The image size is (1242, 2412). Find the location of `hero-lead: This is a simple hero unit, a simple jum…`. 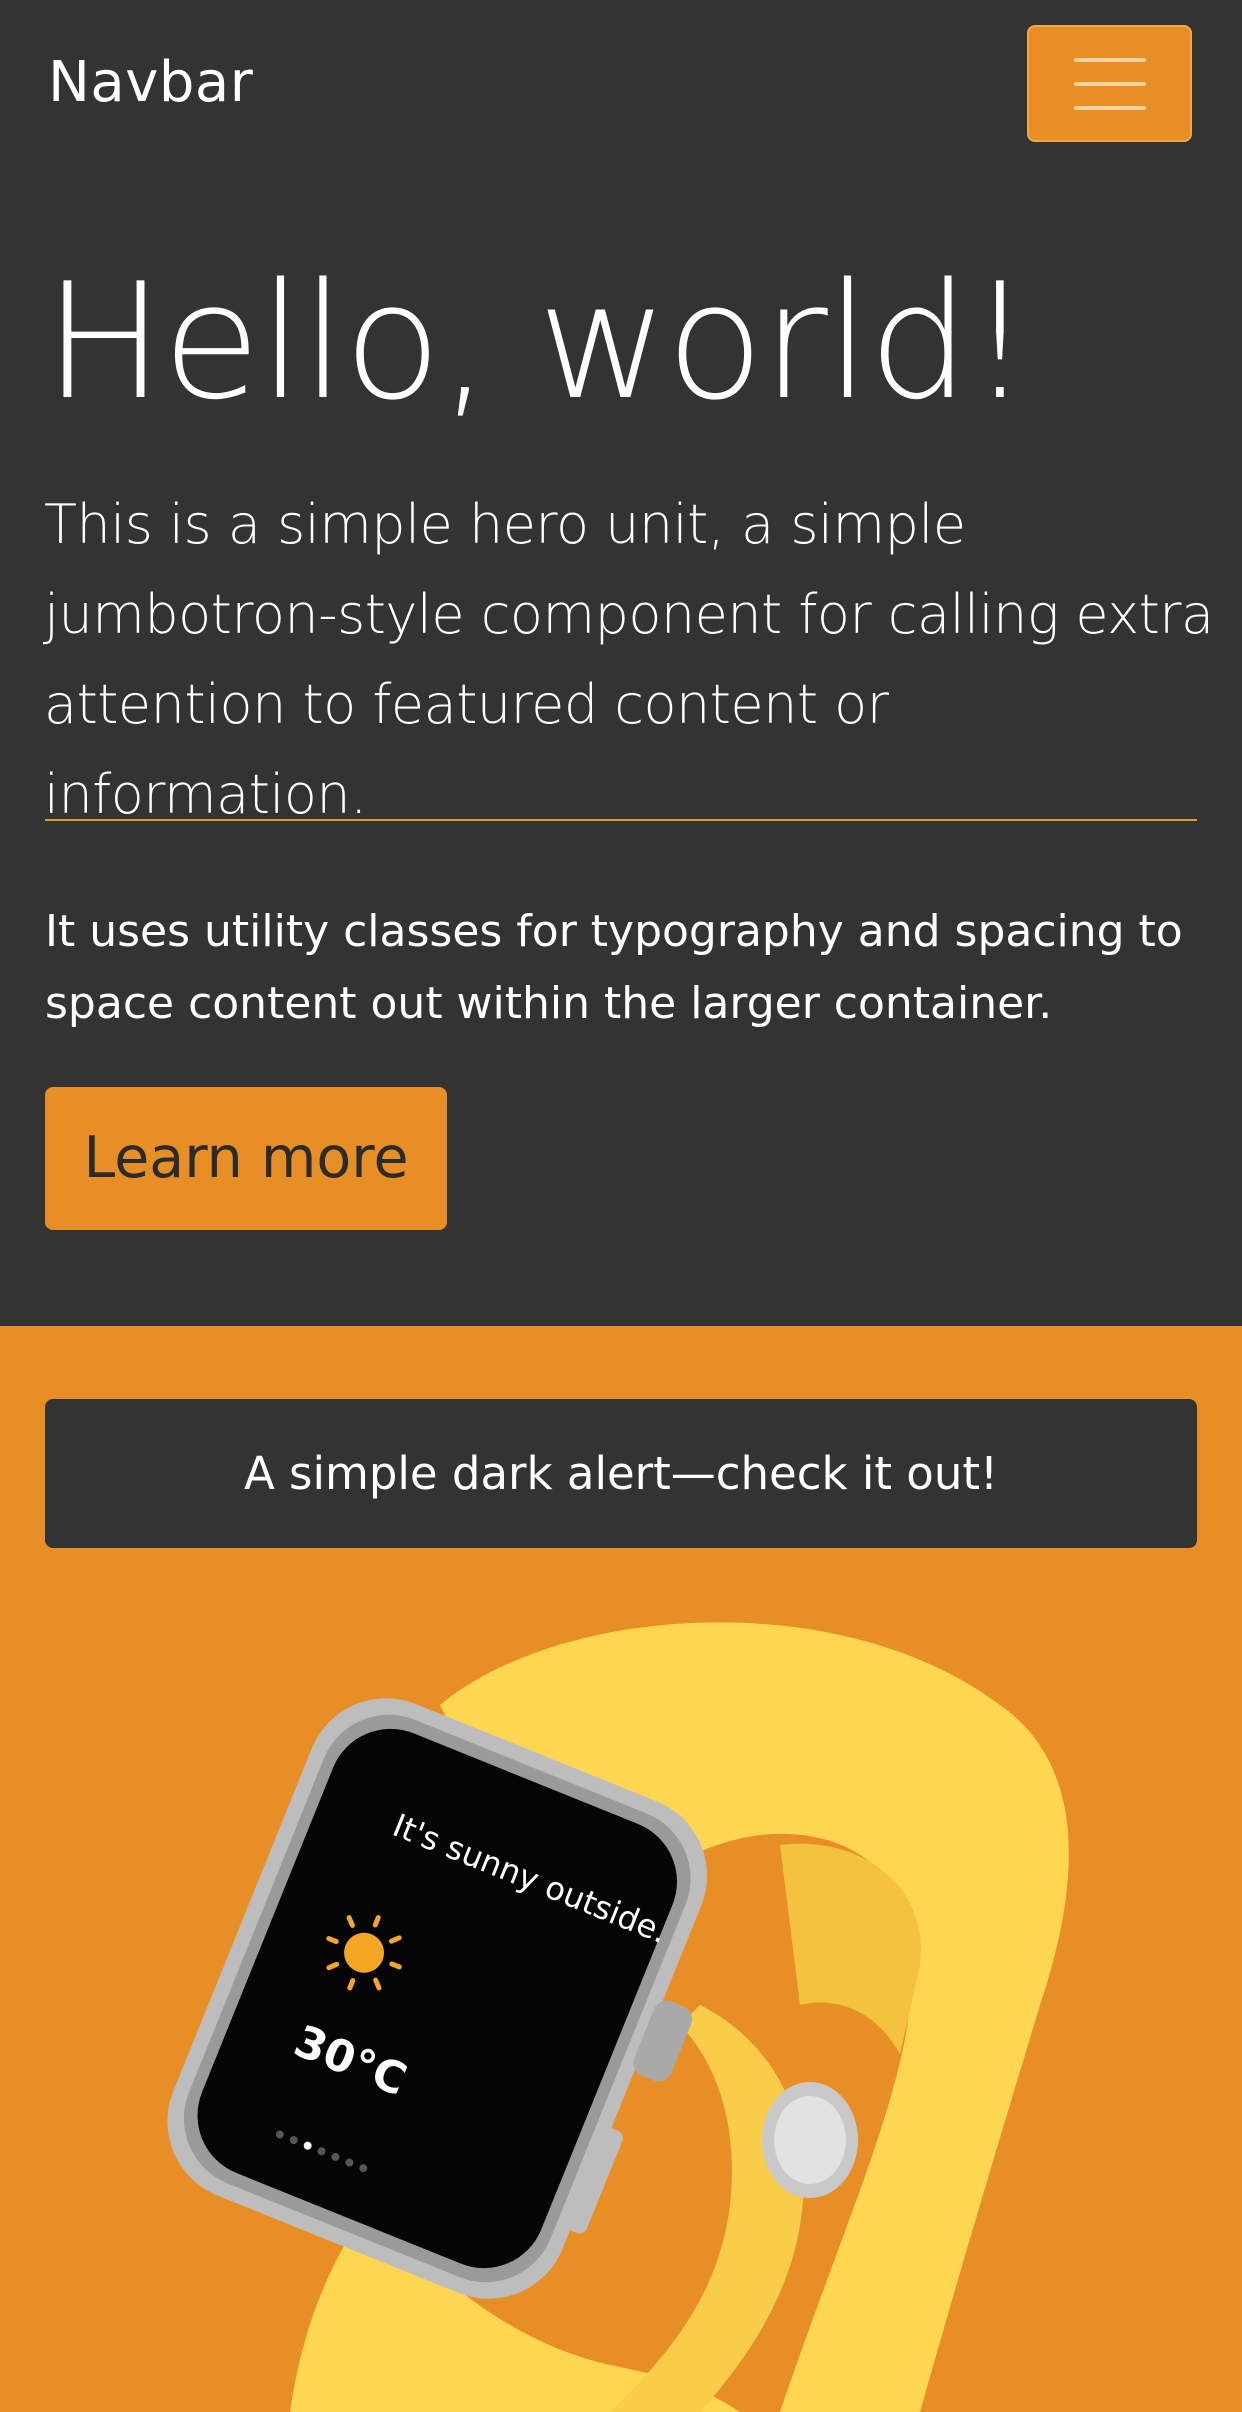

hero-lead: This is a simple hero unit, a simple jum… is located at coordinates (629, 659).